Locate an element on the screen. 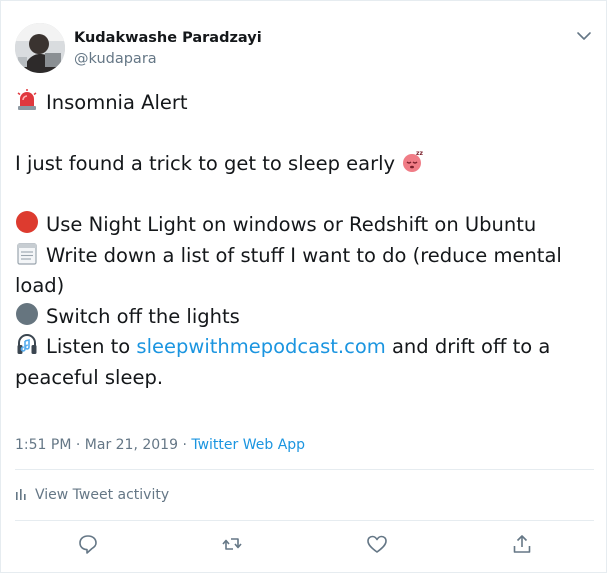 This screenshot has height=575, width=609. view-activity-label: View Tweet activity is located at coordinates (102, 495).